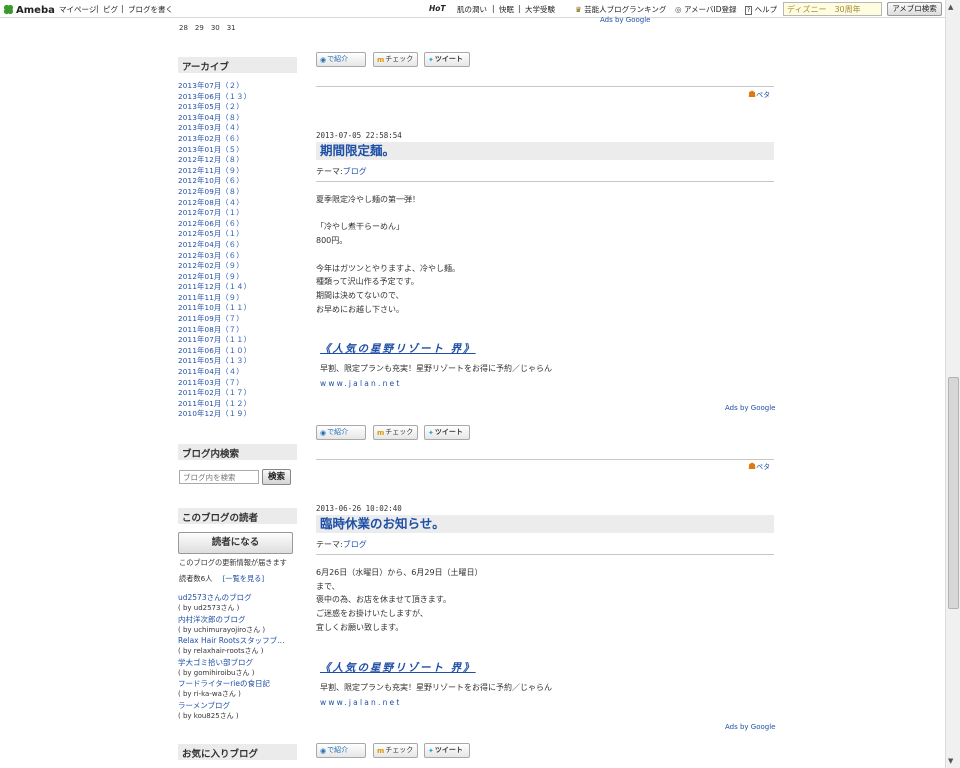  Describe the element at coordinates (214, 128) in the screenshot. I see `archive-month-link: 2013年03月（４）` at that location.